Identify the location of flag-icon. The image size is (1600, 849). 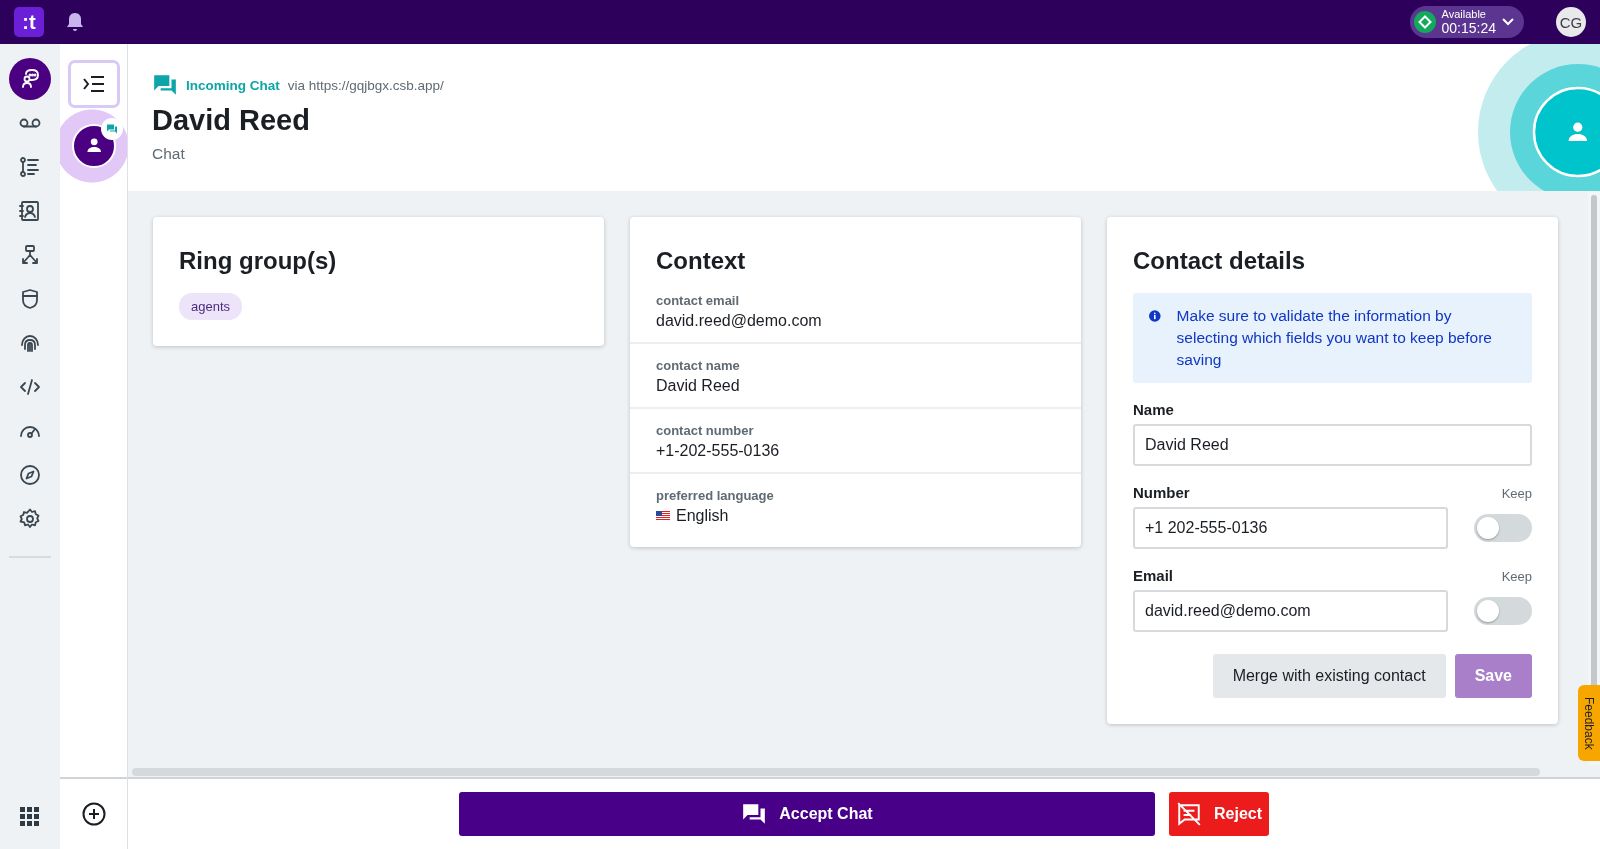
(663, 516).